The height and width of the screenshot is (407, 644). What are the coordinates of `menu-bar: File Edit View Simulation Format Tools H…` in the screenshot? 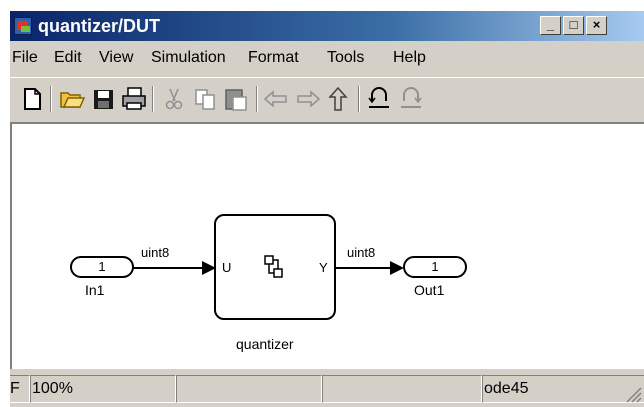 It's located at (327, 58).